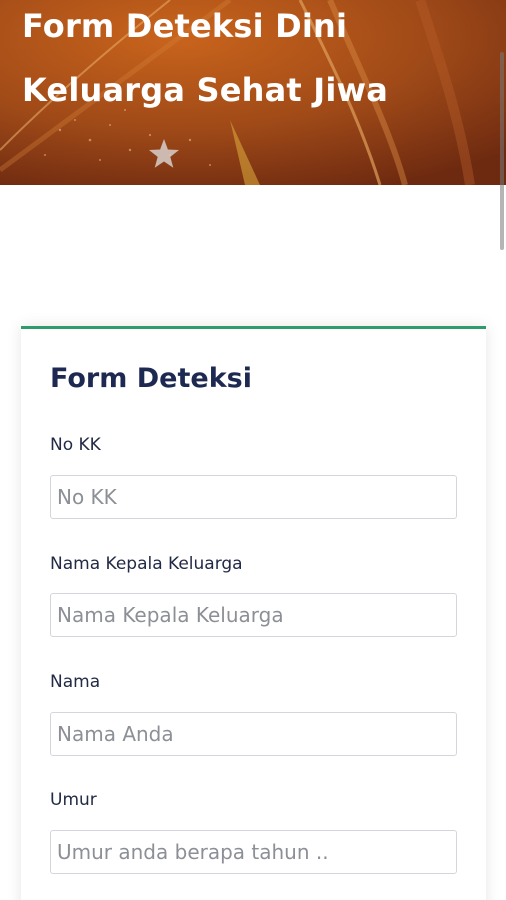 Image resolution: width=506 pixels, height=900 pixels. Describe the element at coordinates (253, 734) in the screenshot. I see `nama-input` at that location.